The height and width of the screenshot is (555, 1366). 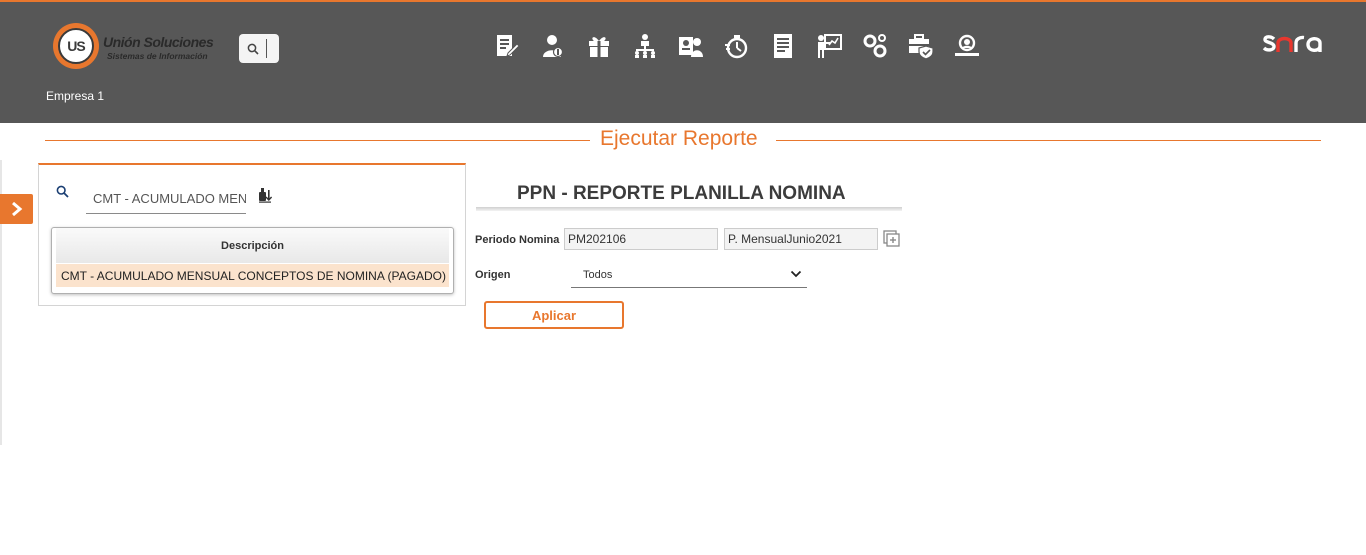 What do you see at coordinates (317, 140) in the screenshot?
I see `title-divider-left` at bounding box center [317, 140].